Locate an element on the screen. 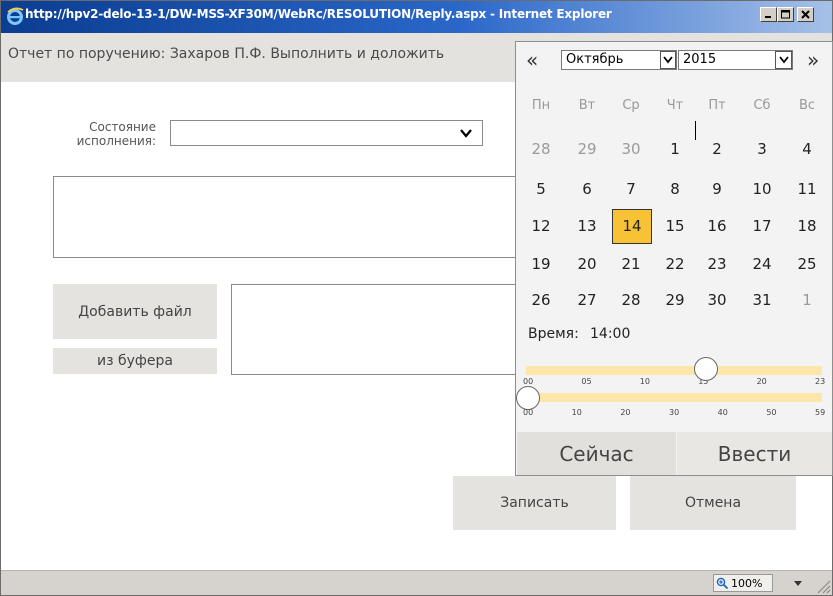 The height and width of the screenshot is (596, 833). next-month-button: » is located at coordinates (813, 60).